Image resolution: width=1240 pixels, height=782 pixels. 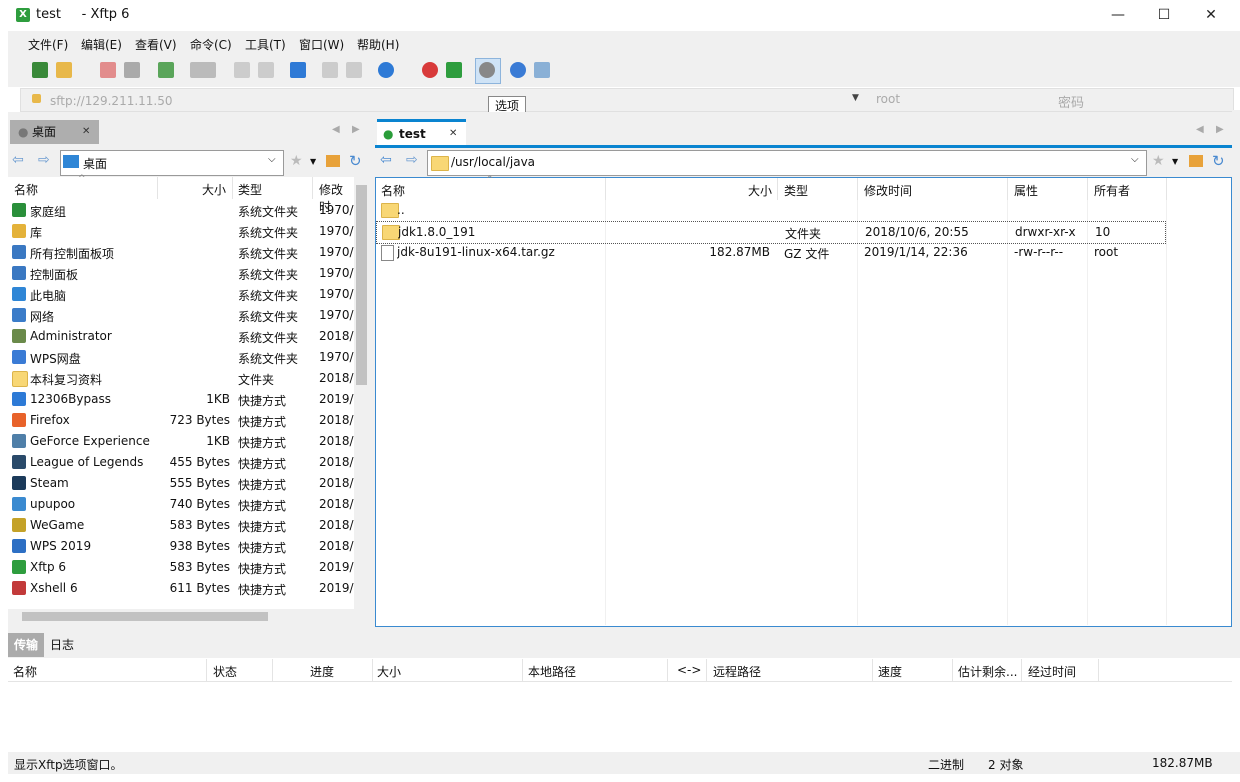 What do you see at coordinates (430, 70) in the screenshot?
I see `xshell-icon` at bounding box center [430, 70].